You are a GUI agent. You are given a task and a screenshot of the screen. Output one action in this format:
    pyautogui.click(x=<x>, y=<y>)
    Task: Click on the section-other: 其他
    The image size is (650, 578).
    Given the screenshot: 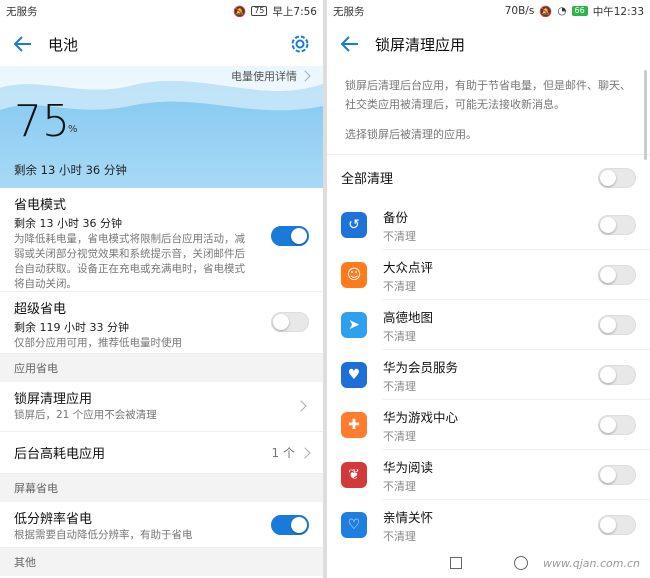 What is the action you would take?
    pyautogui.click(x=161, y=562)
    